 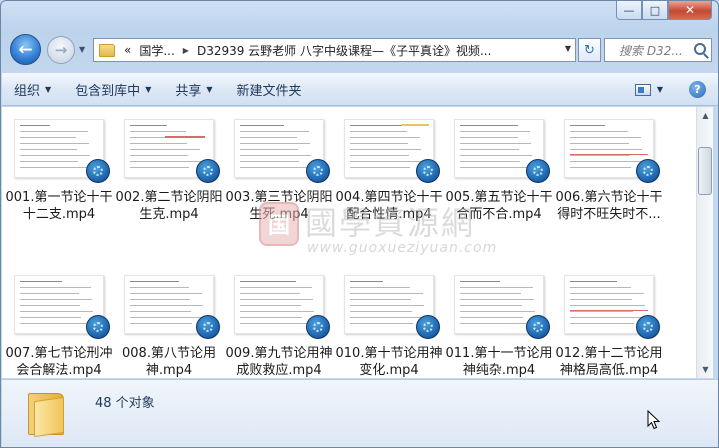 What do you see at coordinates (609, 323) in the screenshot?
I see `file-item: 012.第十二节论用神格局高低.mp4` at bounding box center [609, 323].